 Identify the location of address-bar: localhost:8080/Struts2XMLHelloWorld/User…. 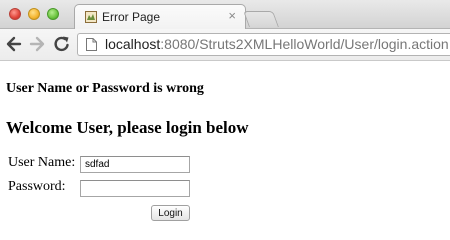
(263, 44).